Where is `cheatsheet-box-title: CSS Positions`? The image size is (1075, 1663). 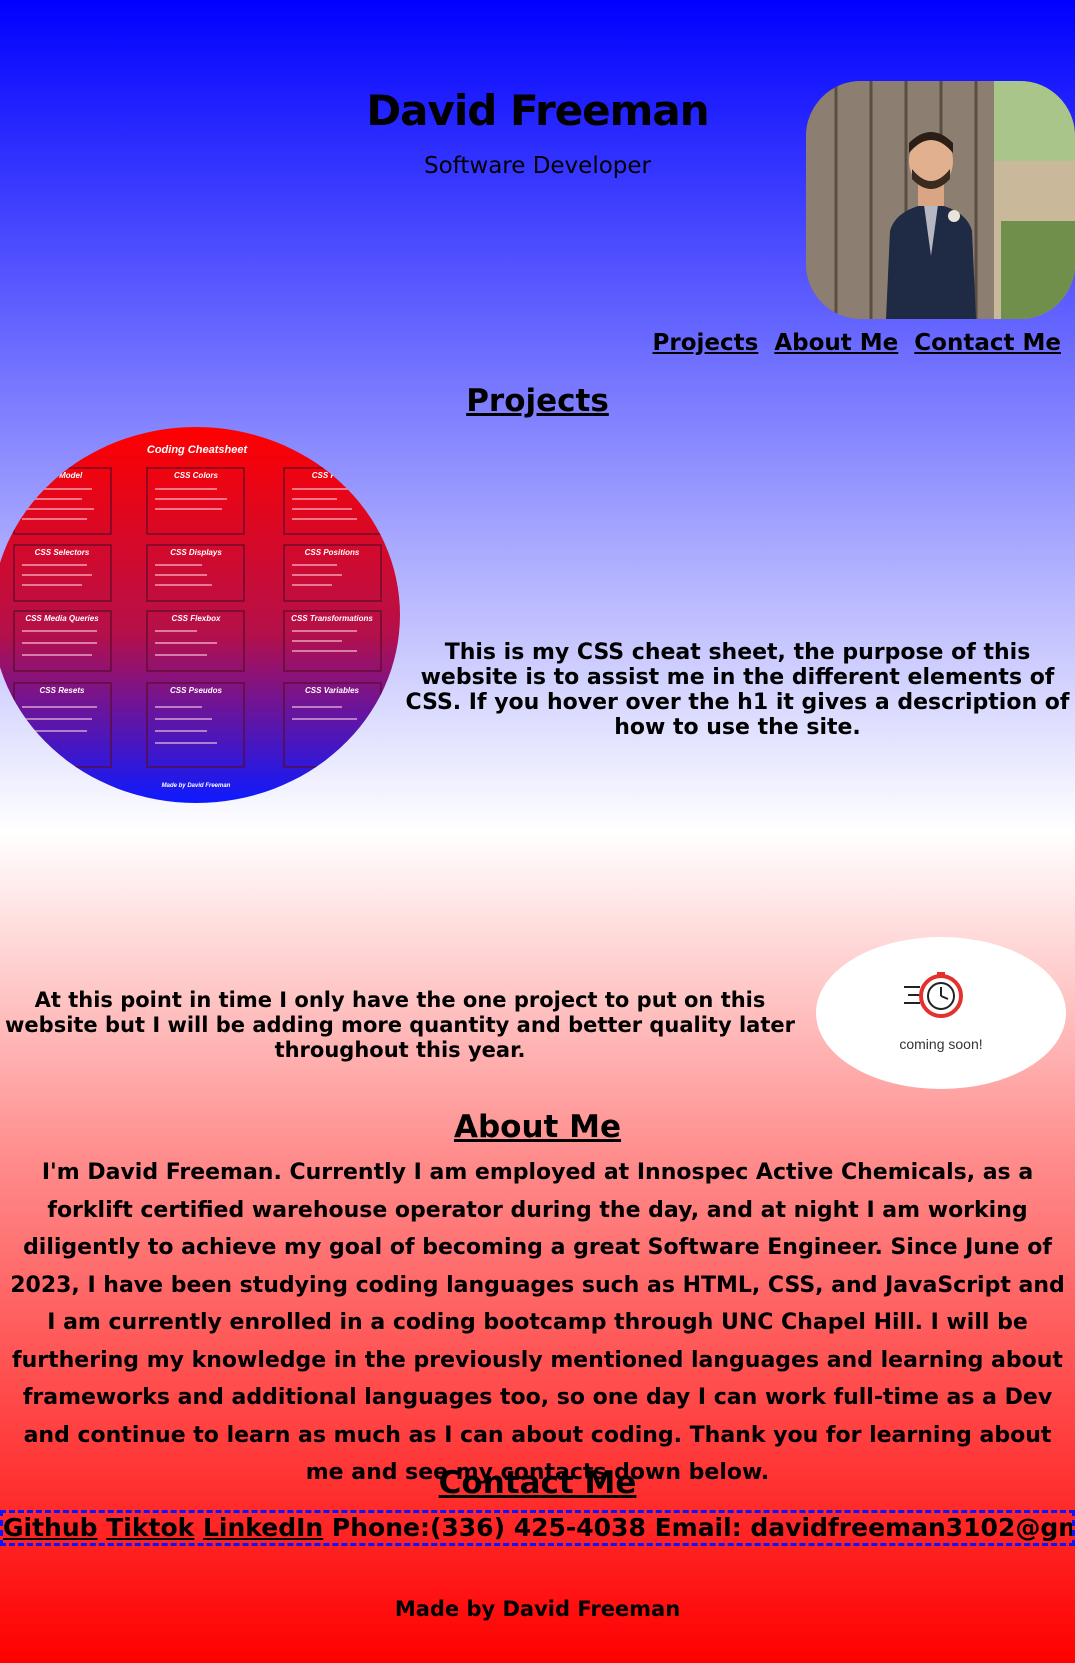
cheatsheet-box-title: CSS Positions is located at coordinates (332, 552).